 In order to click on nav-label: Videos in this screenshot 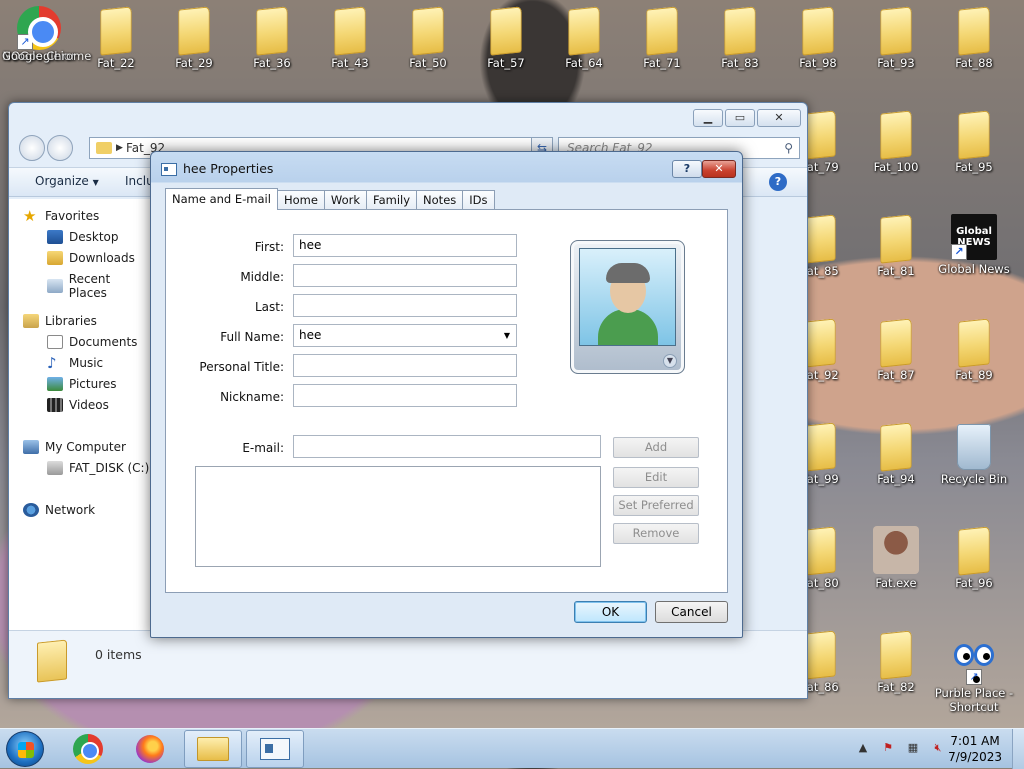, I will do `click(89, 405)`.